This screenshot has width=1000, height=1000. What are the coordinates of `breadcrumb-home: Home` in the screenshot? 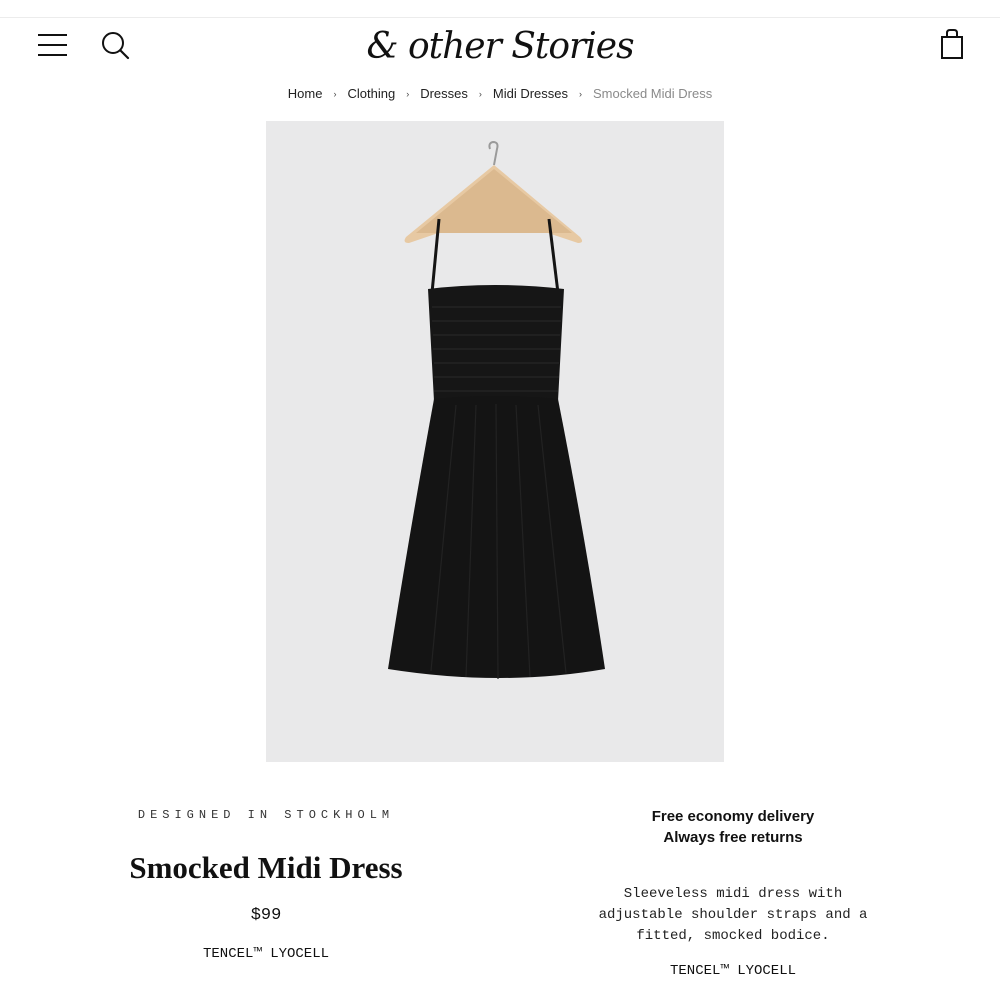 It's located at (305, 93).